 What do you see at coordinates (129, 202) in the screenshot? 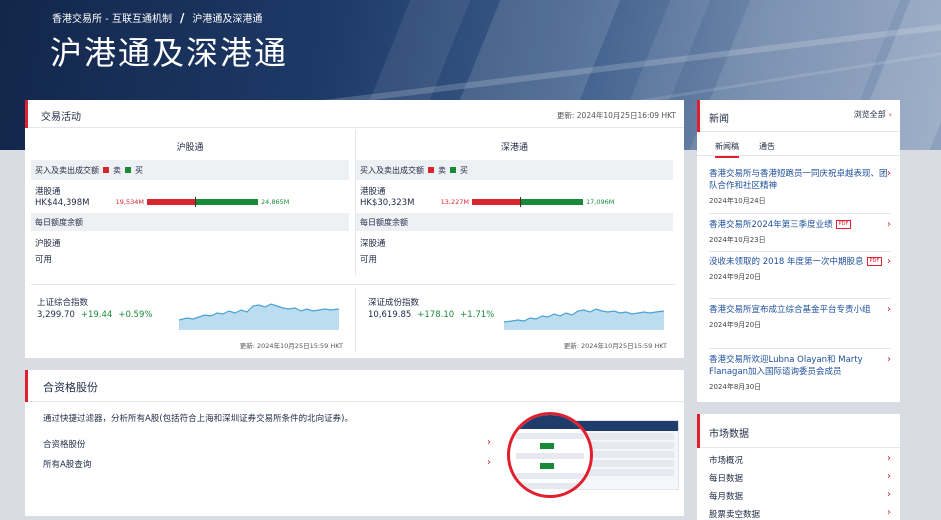
I see `sell-value: 19,534M` at bounding box center [129, 202].